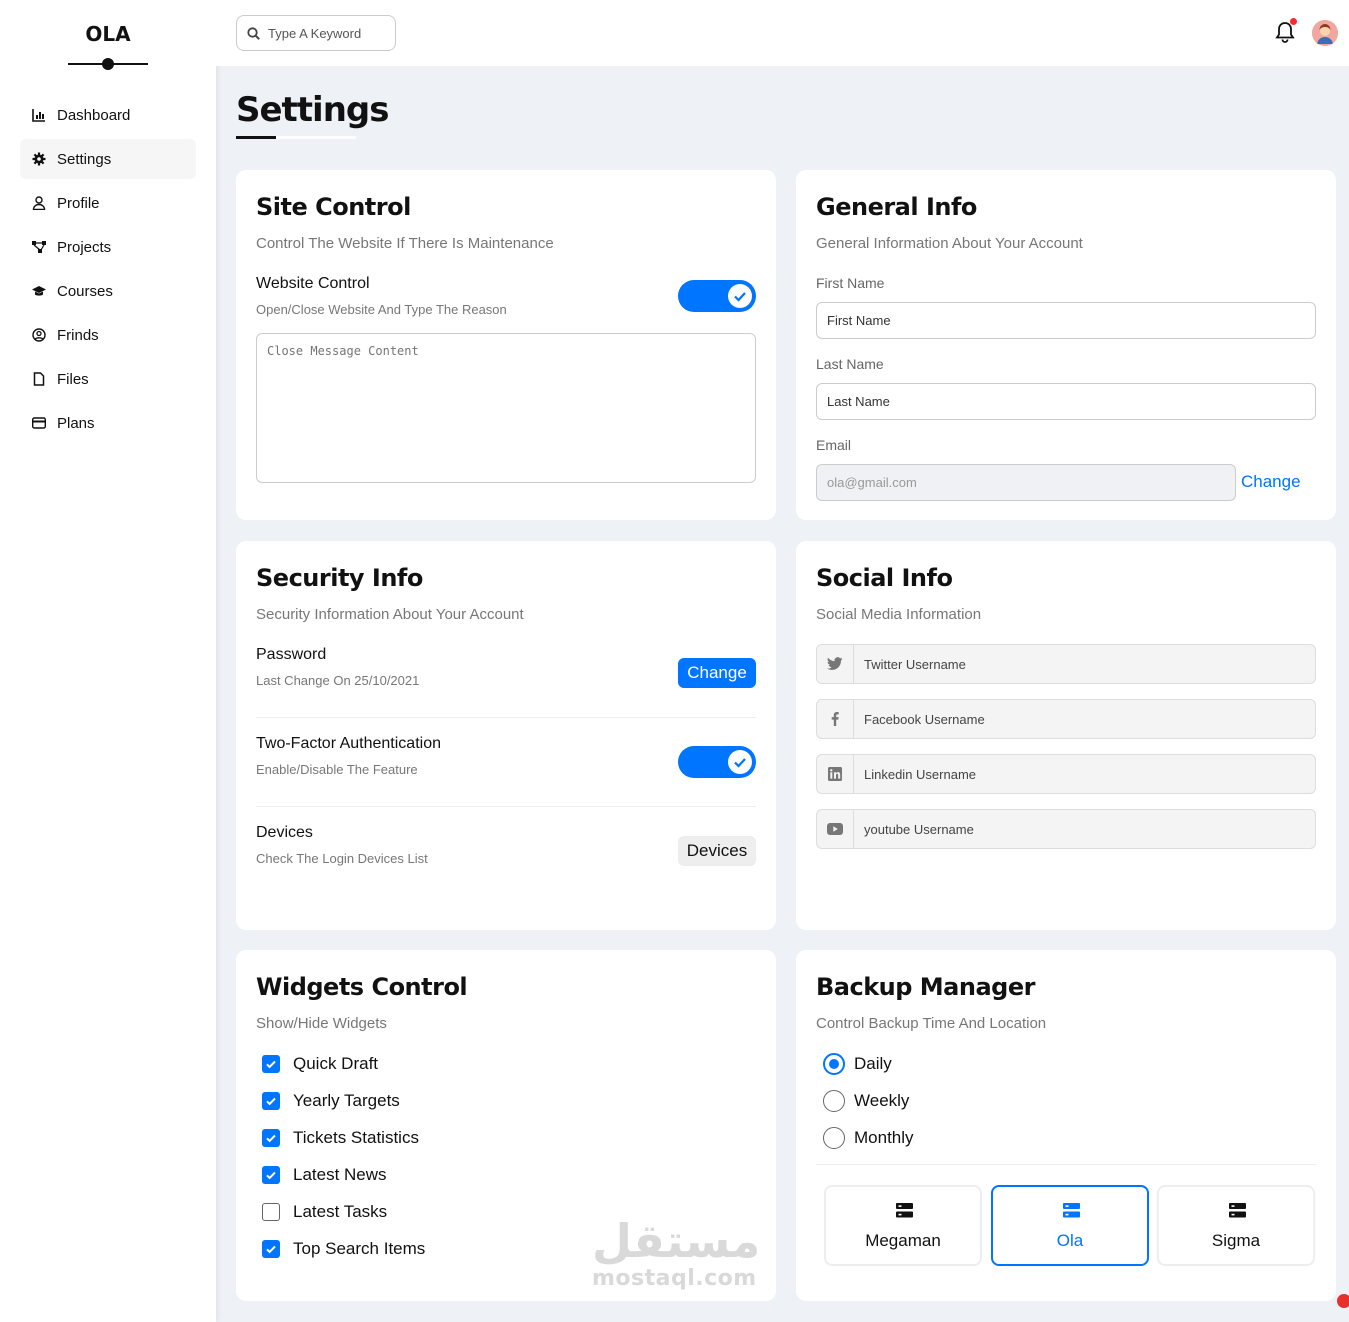 This screenshot has height=1322, width=1349. Describe the element at coordinates (782, 33) in the screenshot. I see `top-header` at that location.